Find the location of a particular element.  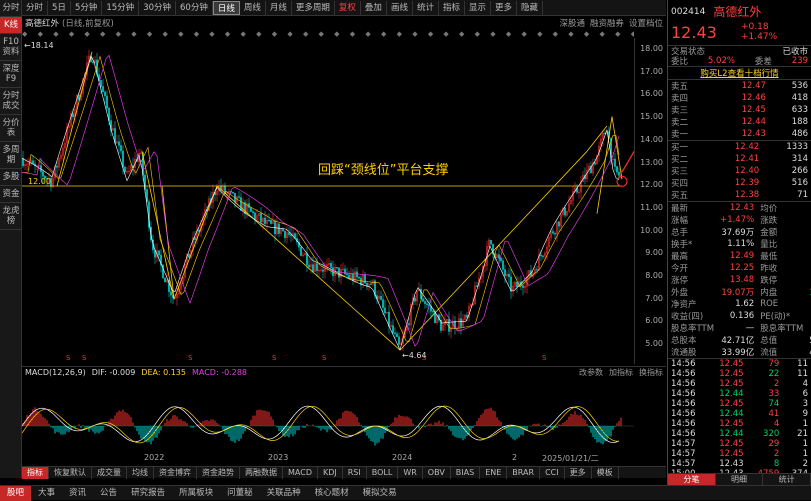

ind-tab-0: 指标 is located at coordinates (35, 472).